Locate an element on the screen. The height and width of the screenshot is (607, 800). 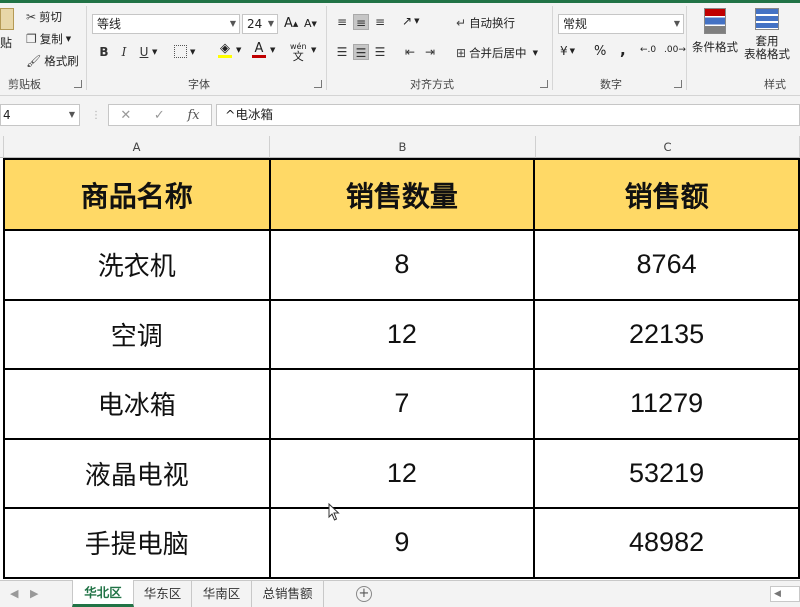
cancel-icon: ✕ is located at coordinates (125, 115).